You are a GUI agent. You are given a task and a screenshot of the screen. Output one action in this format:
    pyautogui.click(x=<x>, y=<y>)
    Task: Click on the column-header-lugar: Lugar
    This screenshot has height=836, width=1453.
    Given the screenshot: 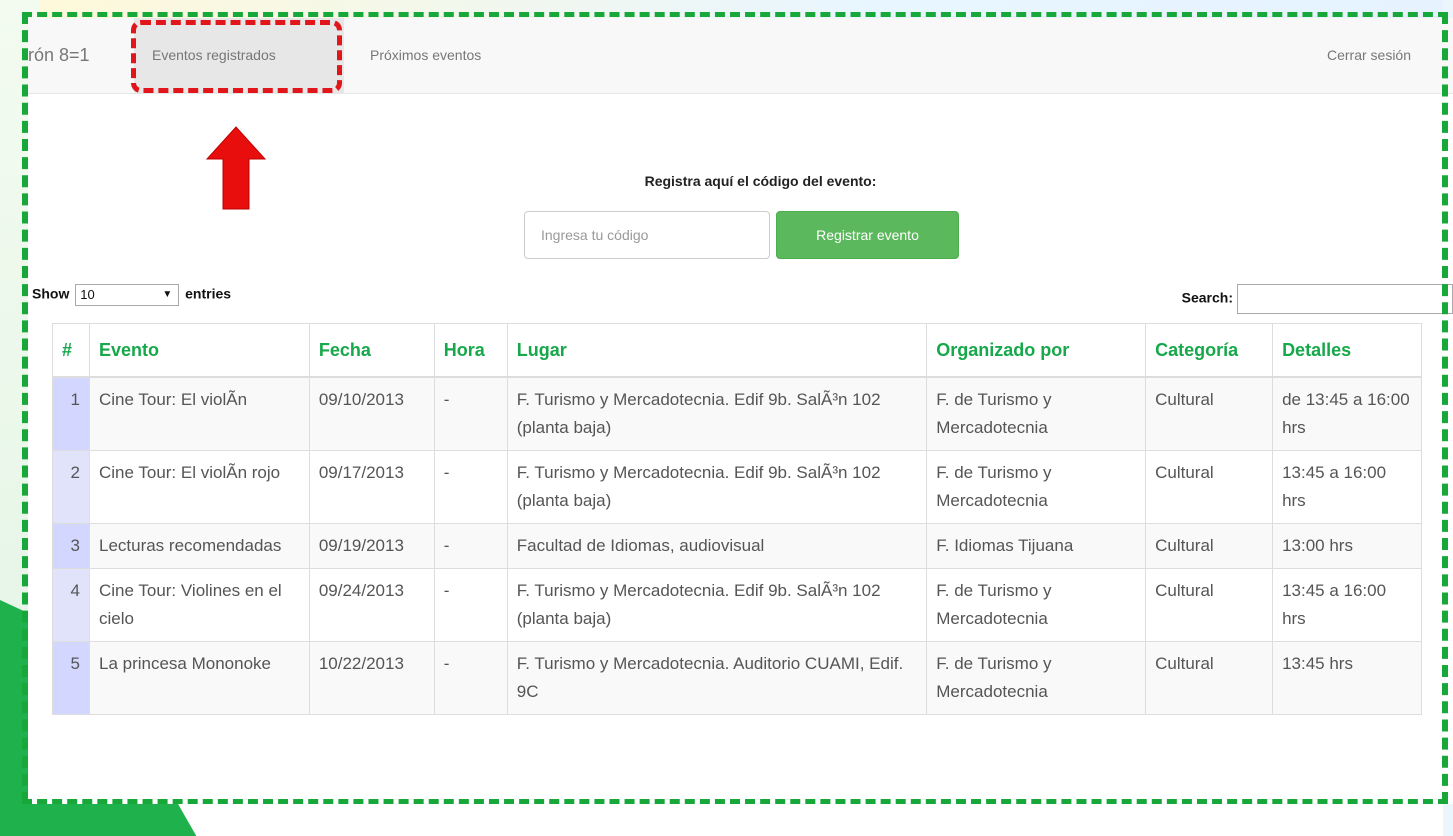 What is the action you would take?
    pyautogui.click(x=717, y=350)
    